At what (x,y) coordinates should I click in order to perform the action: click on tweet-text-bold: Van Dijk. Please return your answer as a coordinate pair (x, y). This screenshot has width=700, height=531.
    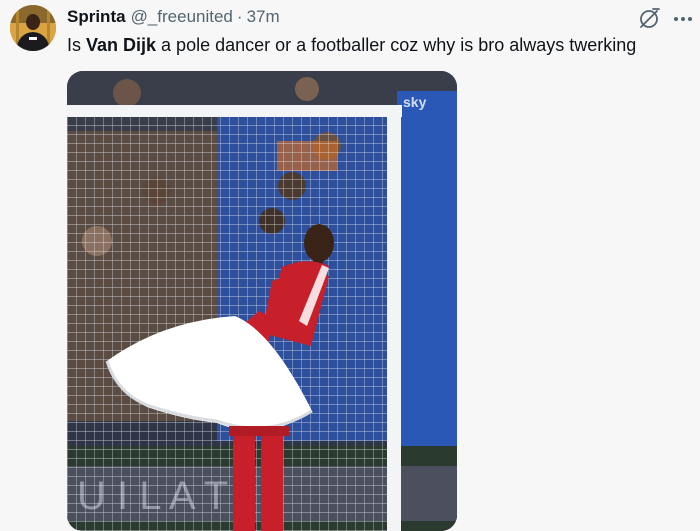
    Looking at the image, I should click on (121, 45).